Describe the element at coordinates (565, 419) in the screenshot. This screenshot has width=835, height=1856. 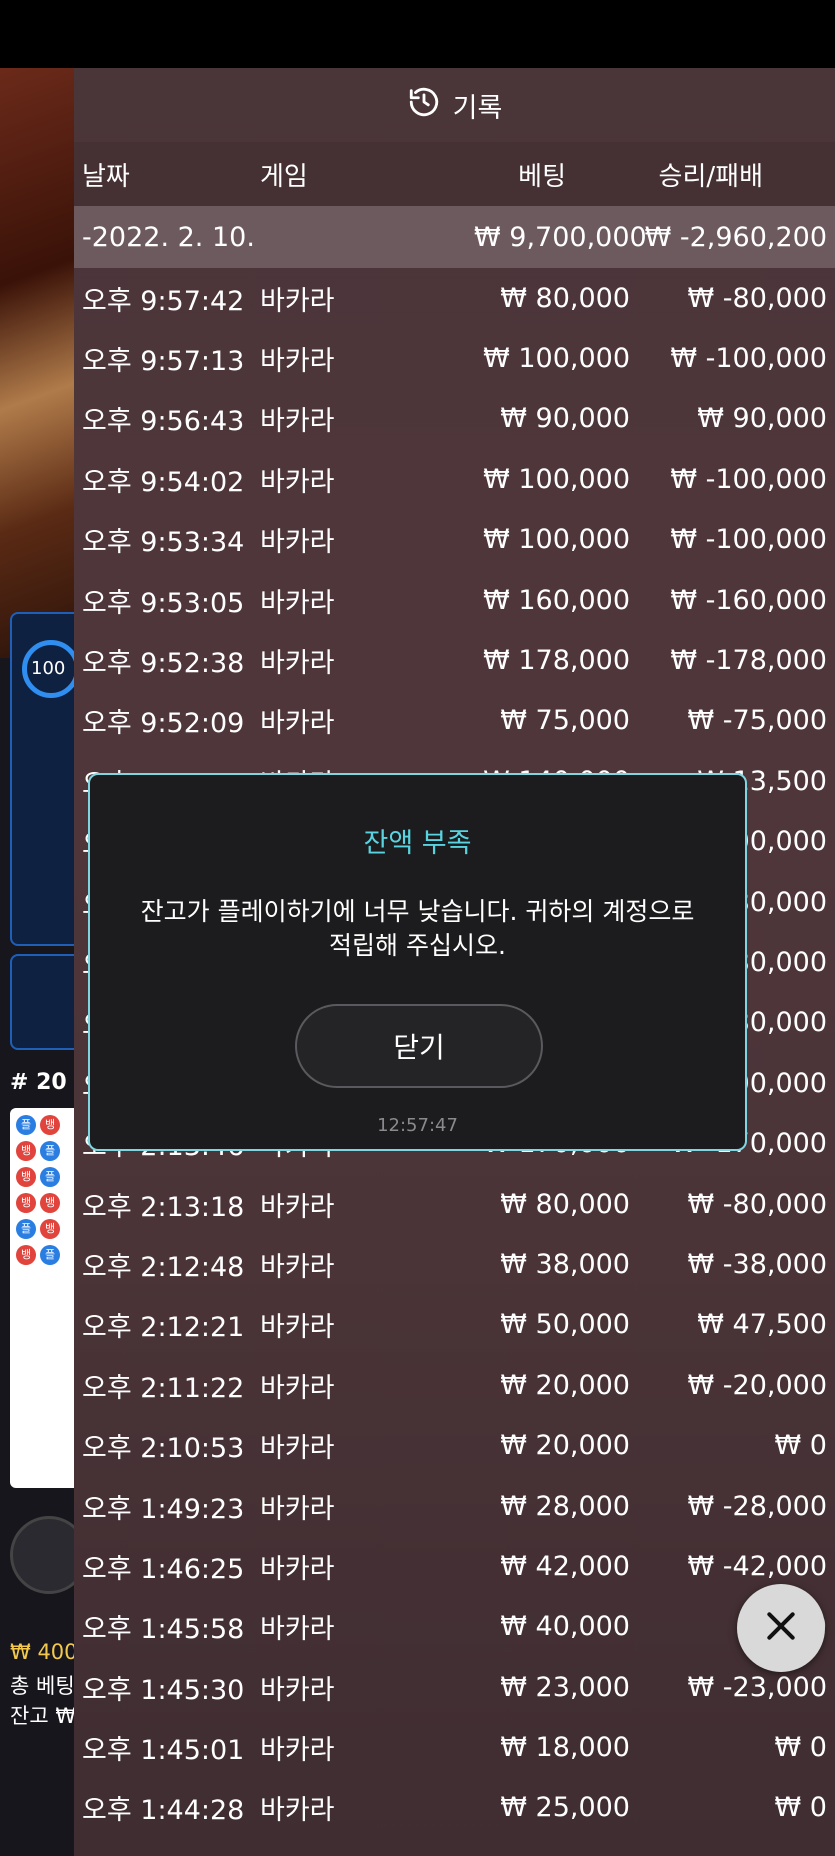
I see `row-bet: ₩ 90,000` at that location.